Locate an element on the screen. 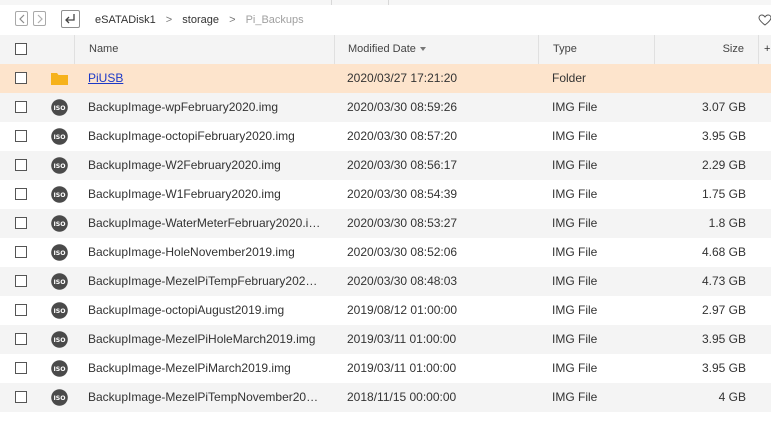  file-name: BackupImage-wpFebruary2020.img is located at coordinates (206, 107).